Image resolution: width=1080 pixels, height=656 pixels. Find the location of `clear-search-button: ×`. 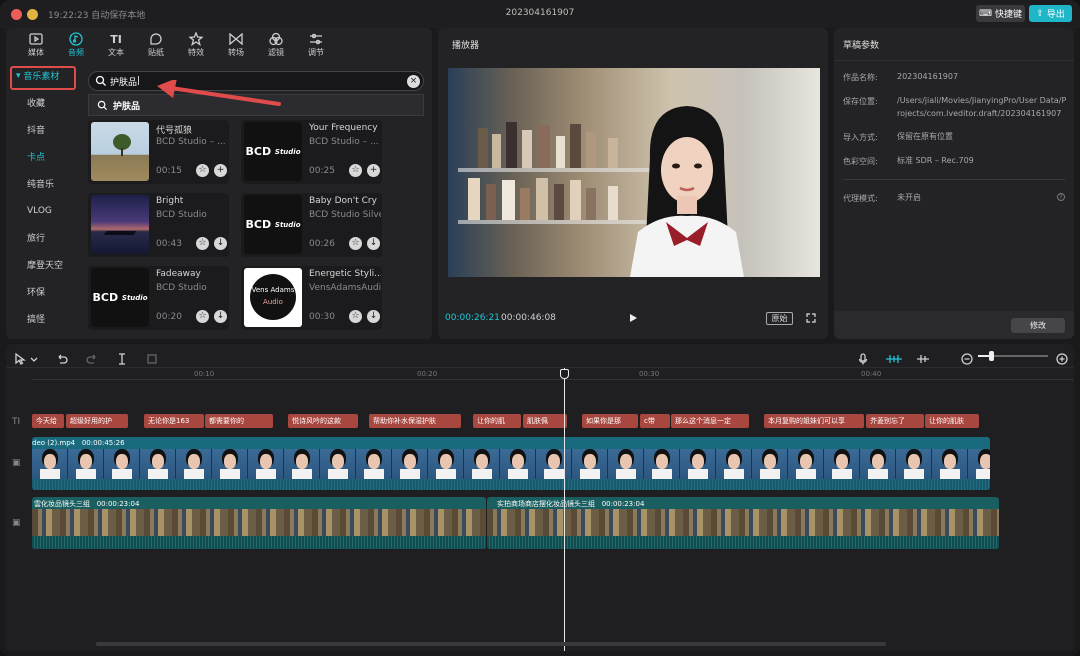

clear-search-button: × is located at coordinates (413, 81).